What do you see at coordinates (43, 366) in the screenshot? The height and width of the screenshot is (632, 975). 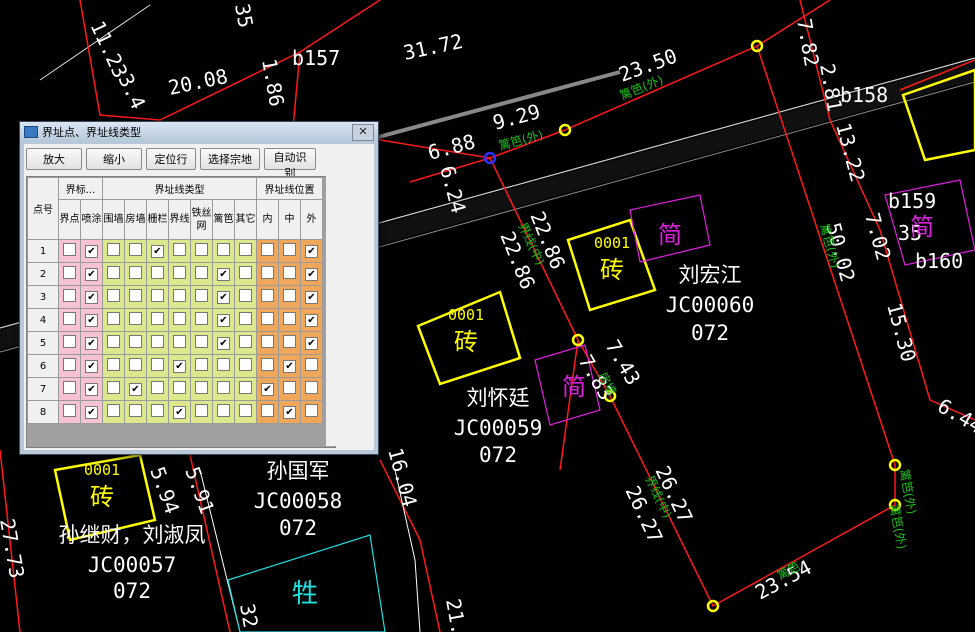 I see `row-number: 6` at bounding box center [43, 366].